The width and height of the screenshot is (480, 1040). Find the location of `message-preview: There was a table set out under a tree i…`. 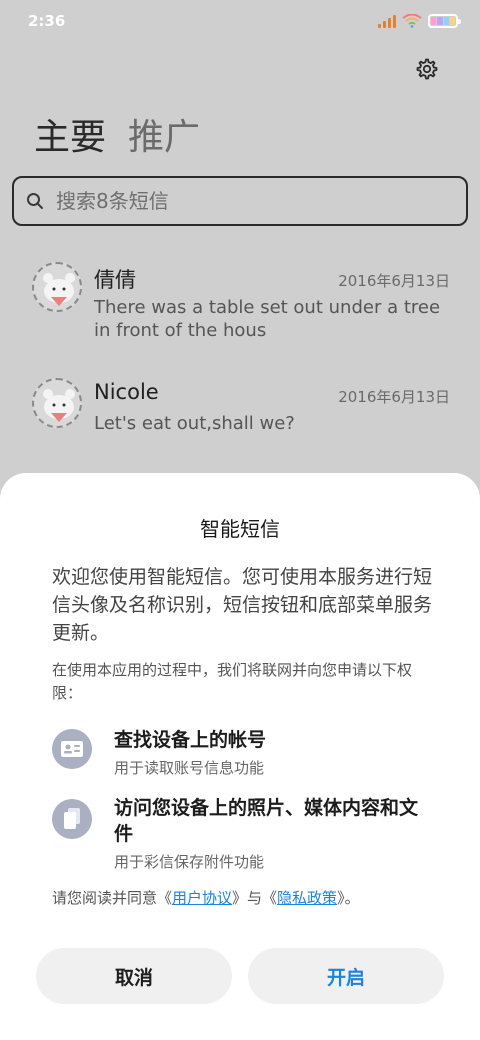

message-preview: There was a table set out under a tree i… is located at coordinates (267, 319).